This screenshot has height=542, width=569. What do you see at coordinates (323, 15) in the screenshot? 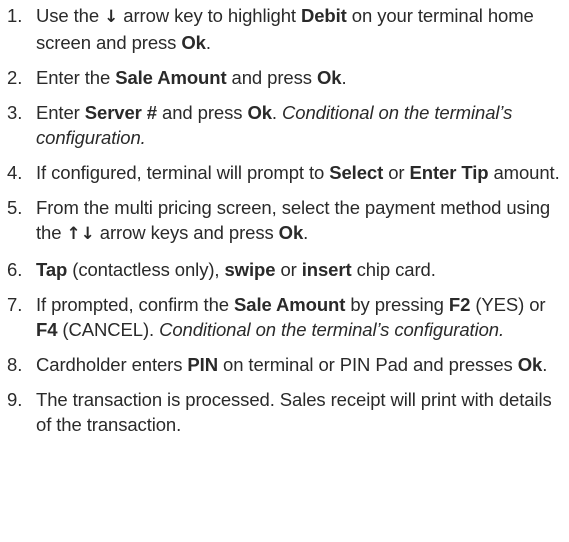
I see `bold-term: Debit` at bounding box center [323, 15].